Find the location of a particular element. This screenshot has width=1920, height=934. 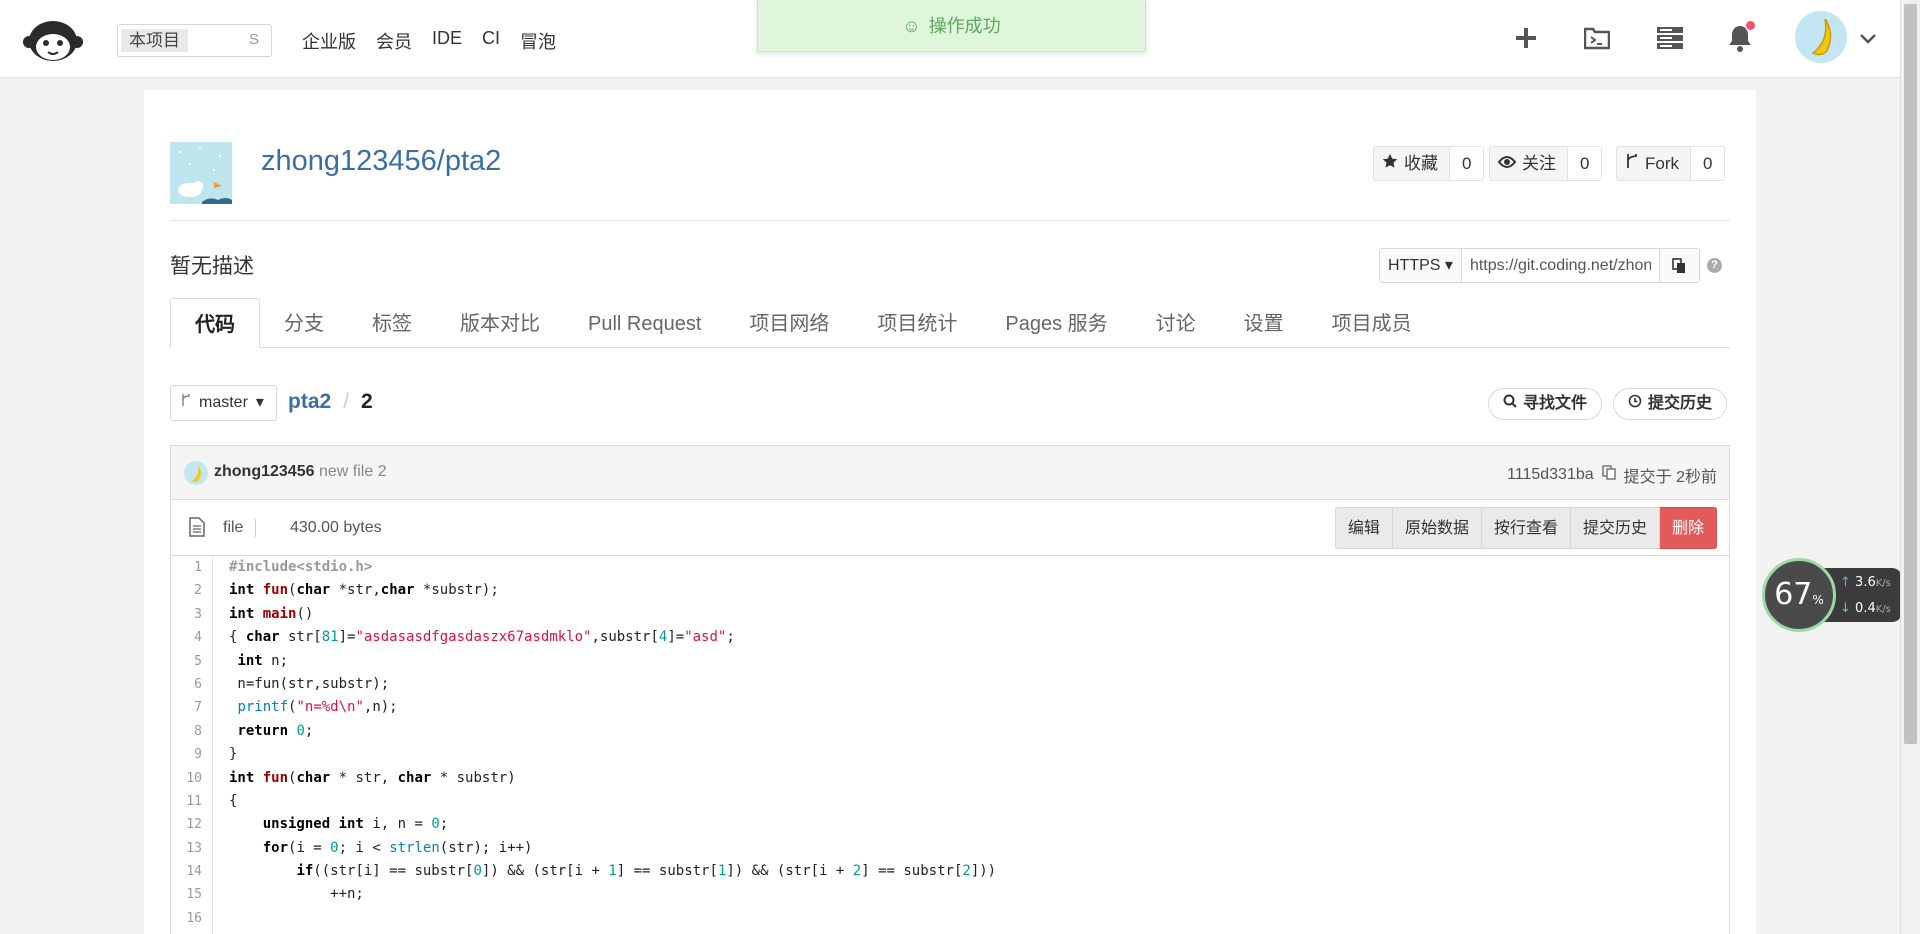

star-count: 0 is located at coordinates (1466, 163).